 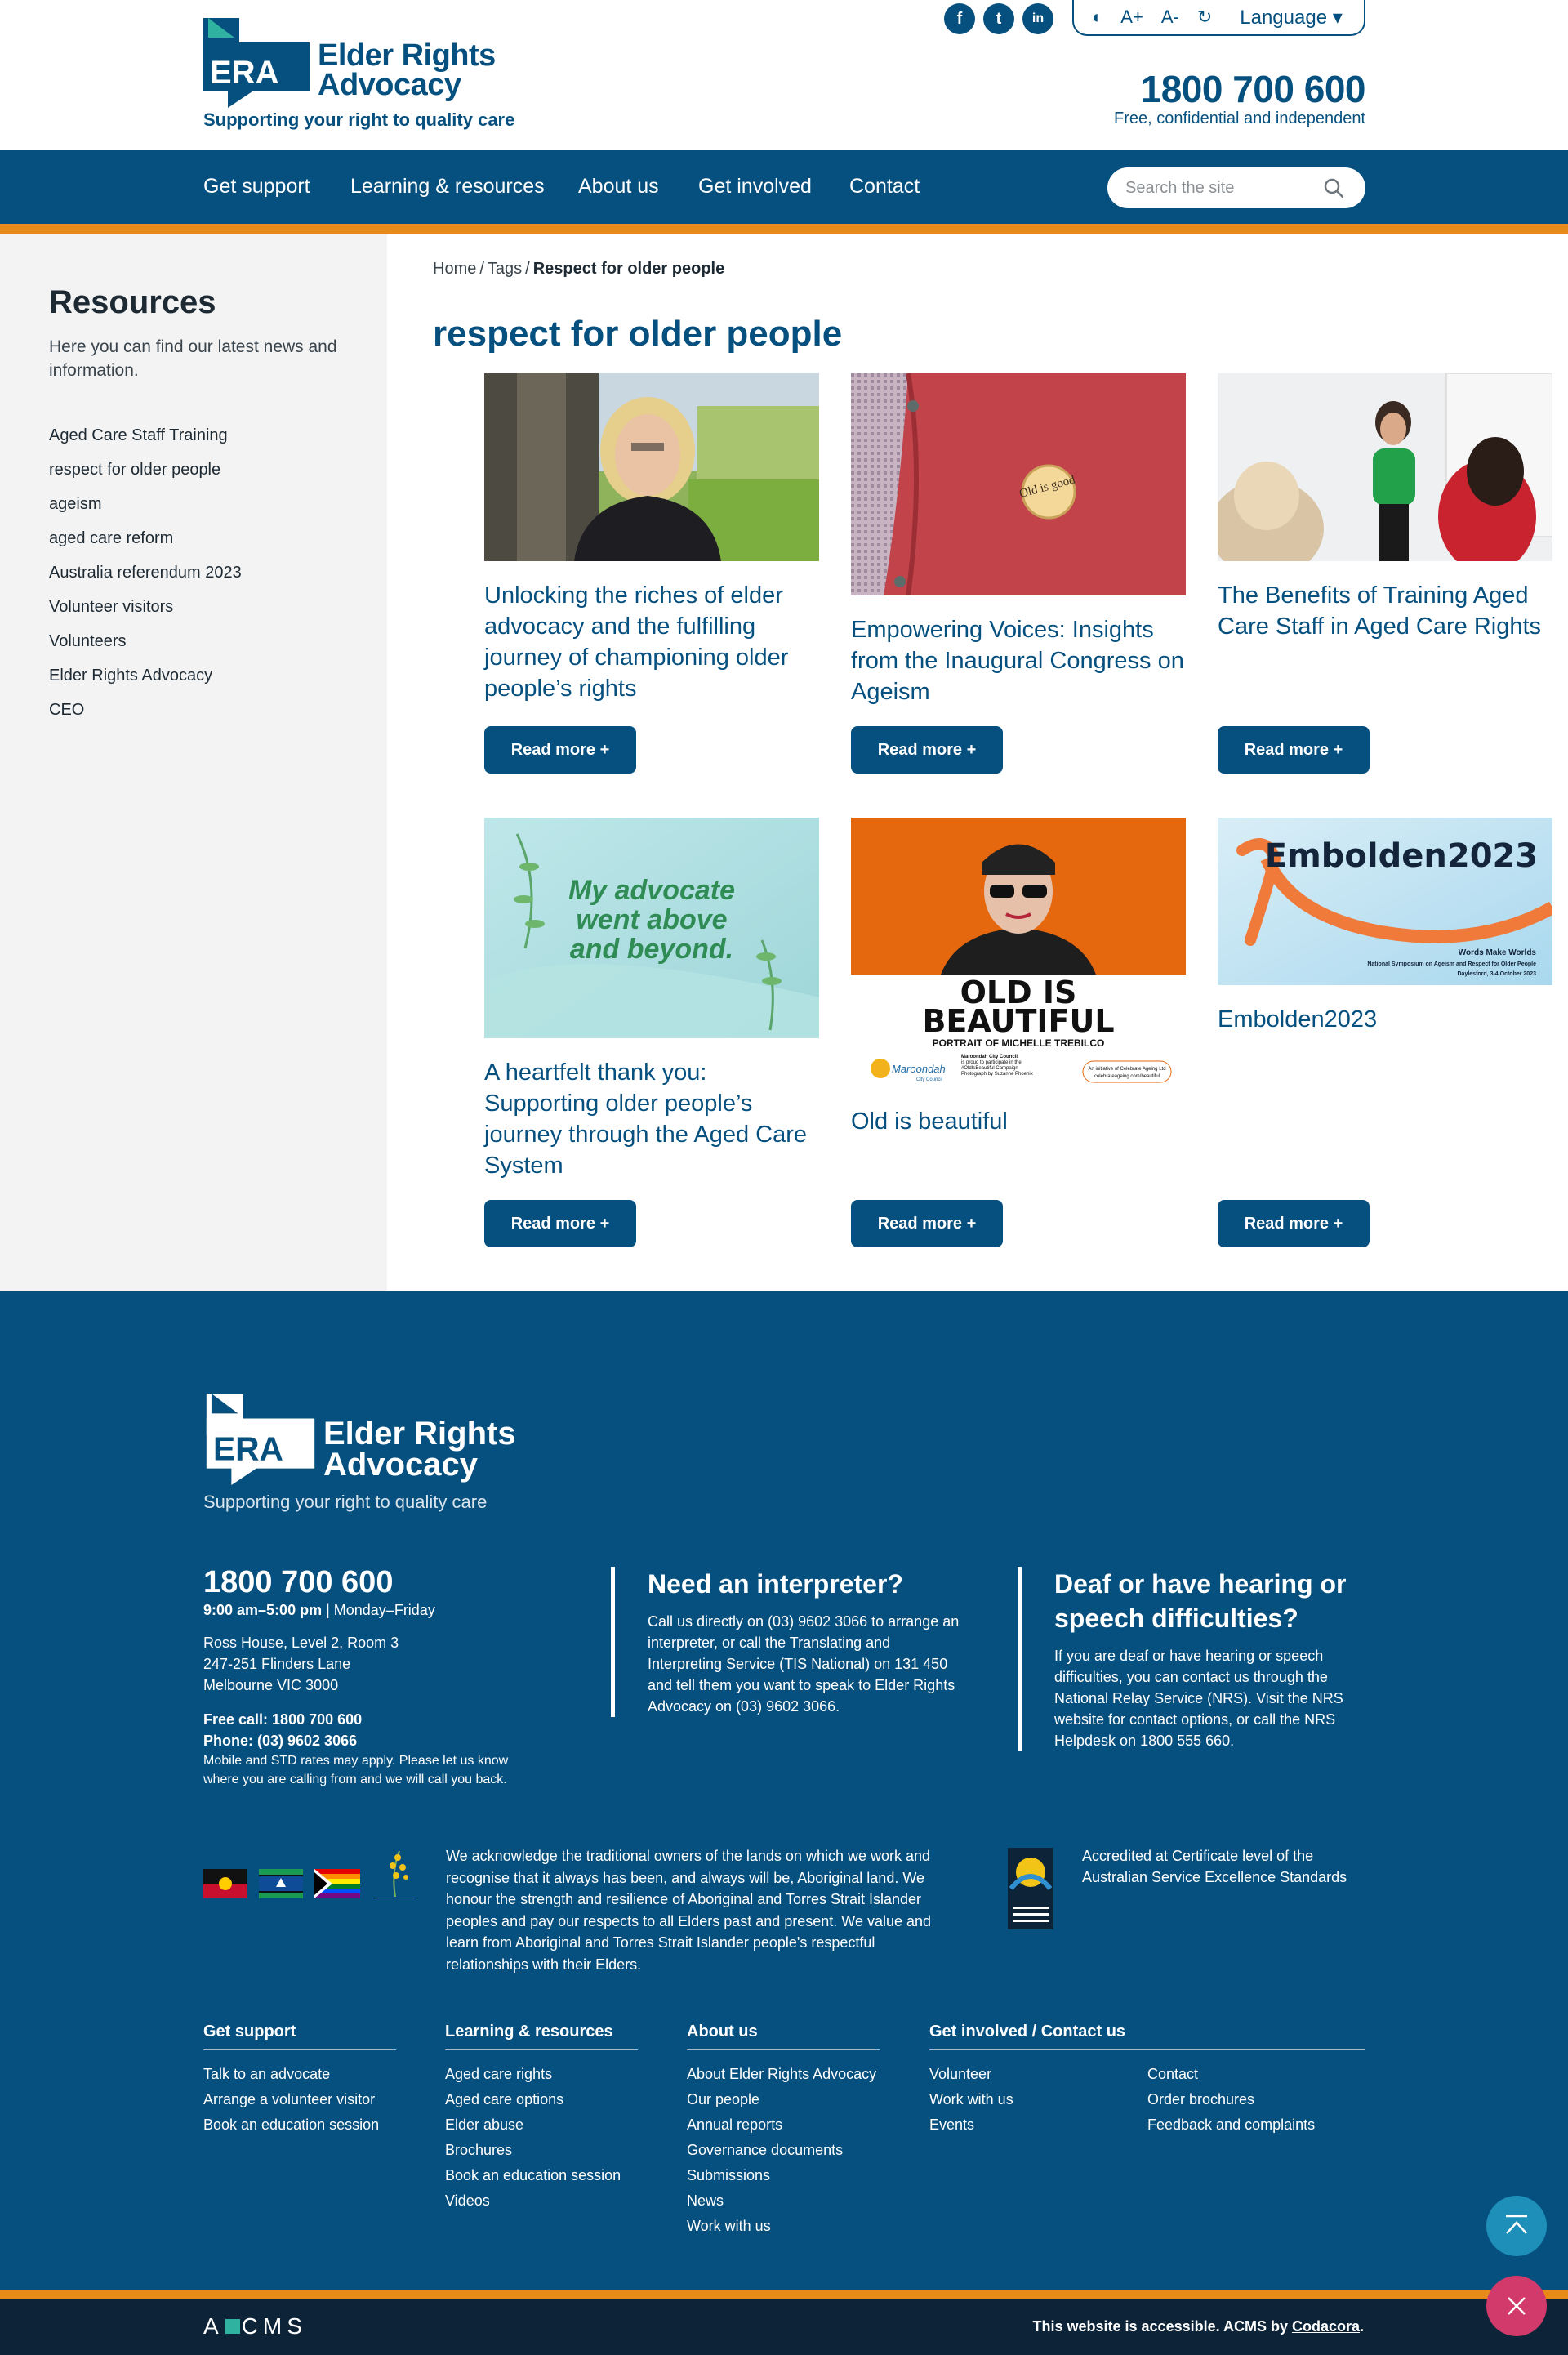 What do you see at coordinates (651, 949) in the screenshot?
I see `svg-text: and beyond.` at bounding box center [651, 949].